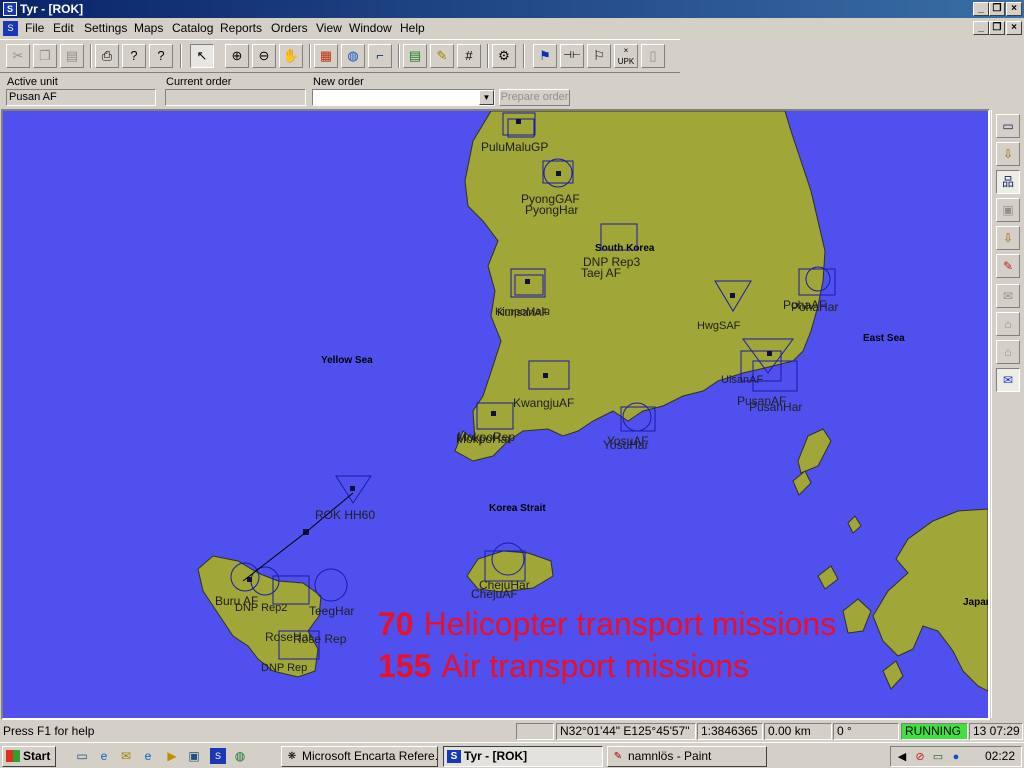  What do you see at coordinates (82, 756) in the screenshot?
I see `desktop-icon: ▭` at bounding box center [82, 756].